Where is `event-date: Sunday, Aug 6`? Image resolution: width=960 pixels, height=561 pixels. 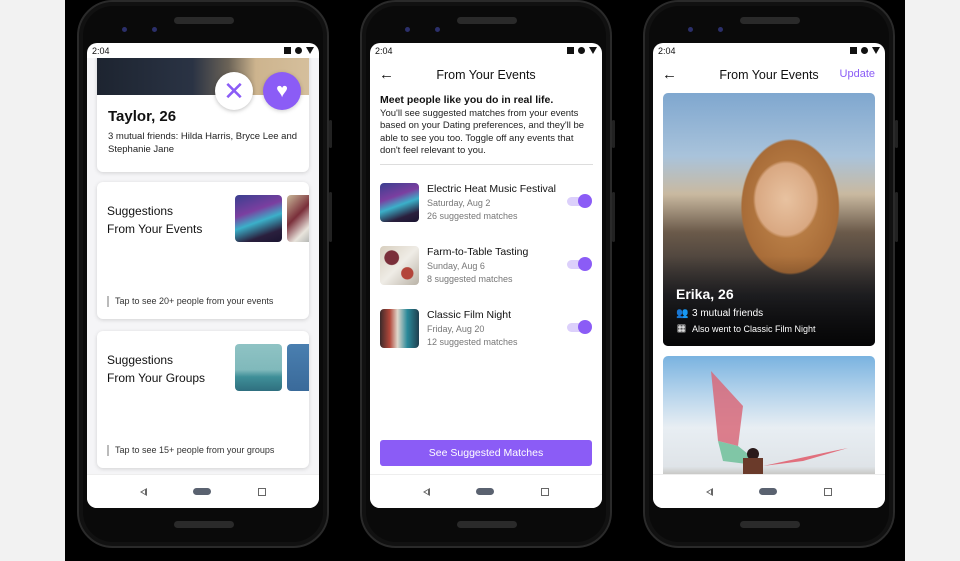 event-date: Sunday, Aug 6 is located at coordinates (456, 266).